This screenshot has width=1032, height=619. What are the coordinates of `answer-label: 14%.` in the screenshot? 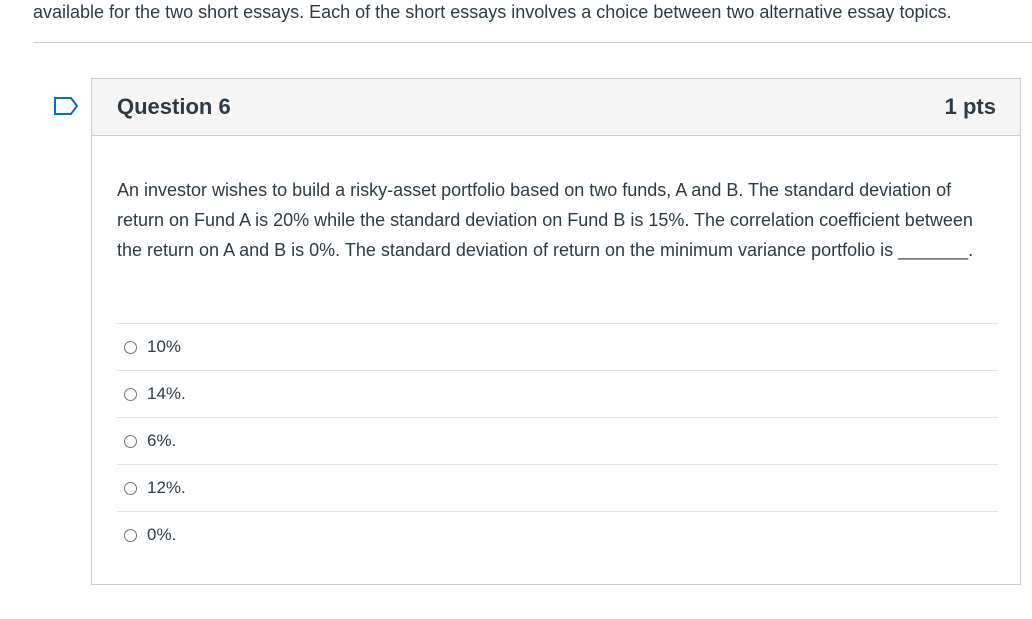 It's located at (166, 393).